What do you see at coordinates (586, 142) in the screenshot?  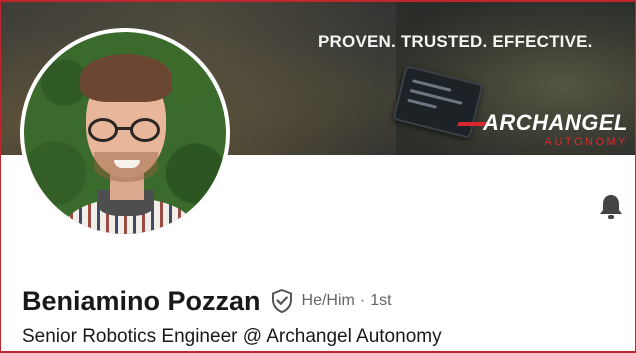 I see `brand-subtitle: AUTONOMY` at bounding box center [586, 142].